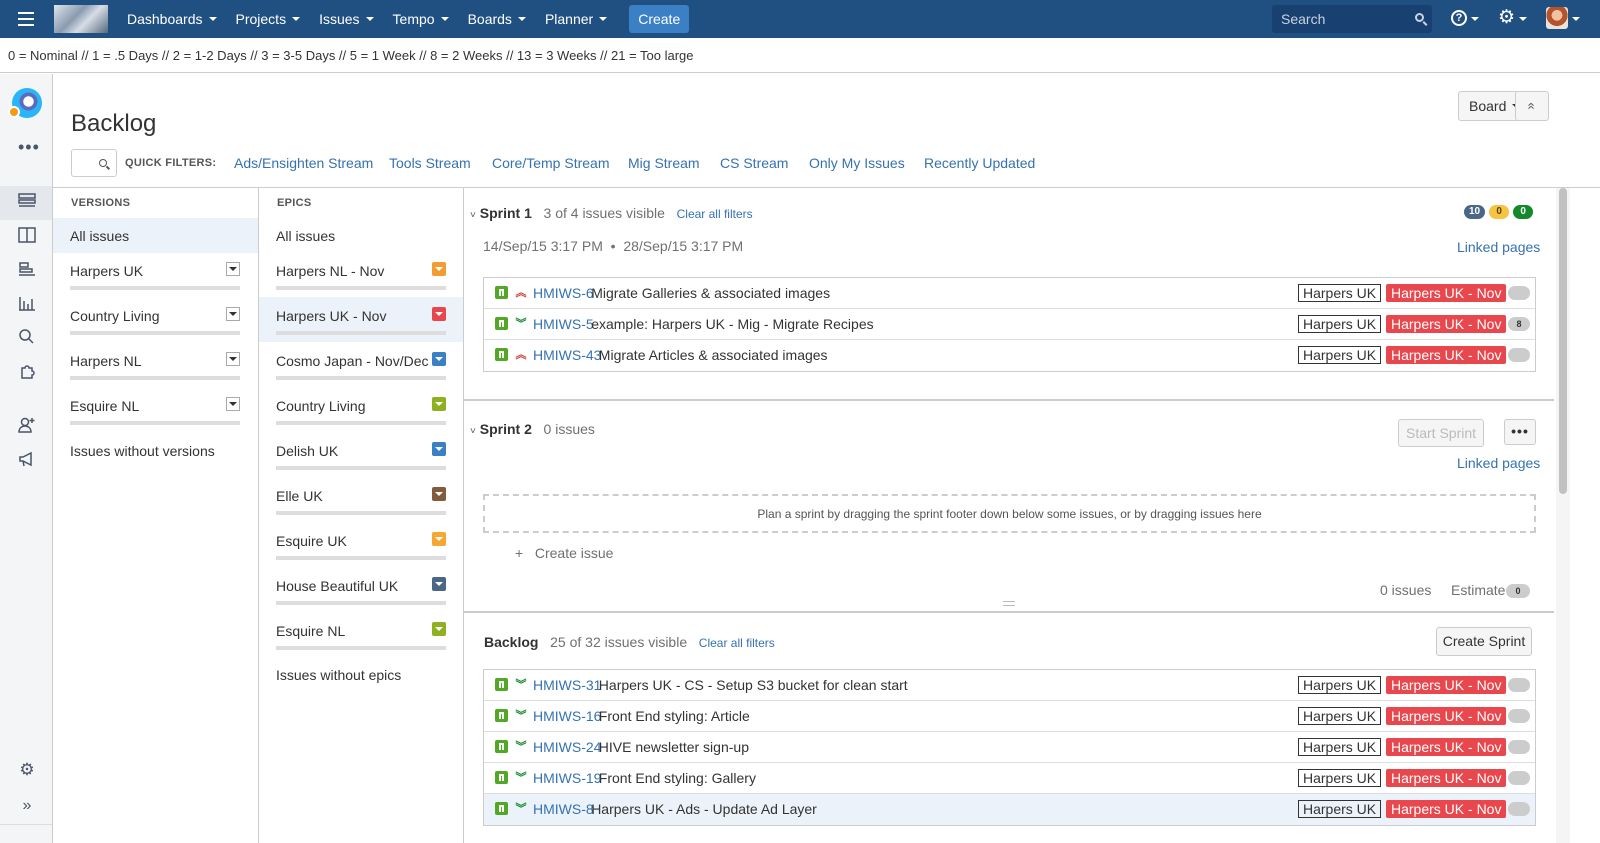  What do you see at coordinates (81, 19) in the screenshot?
I see `site-logo` at bounding box center [81, 19].